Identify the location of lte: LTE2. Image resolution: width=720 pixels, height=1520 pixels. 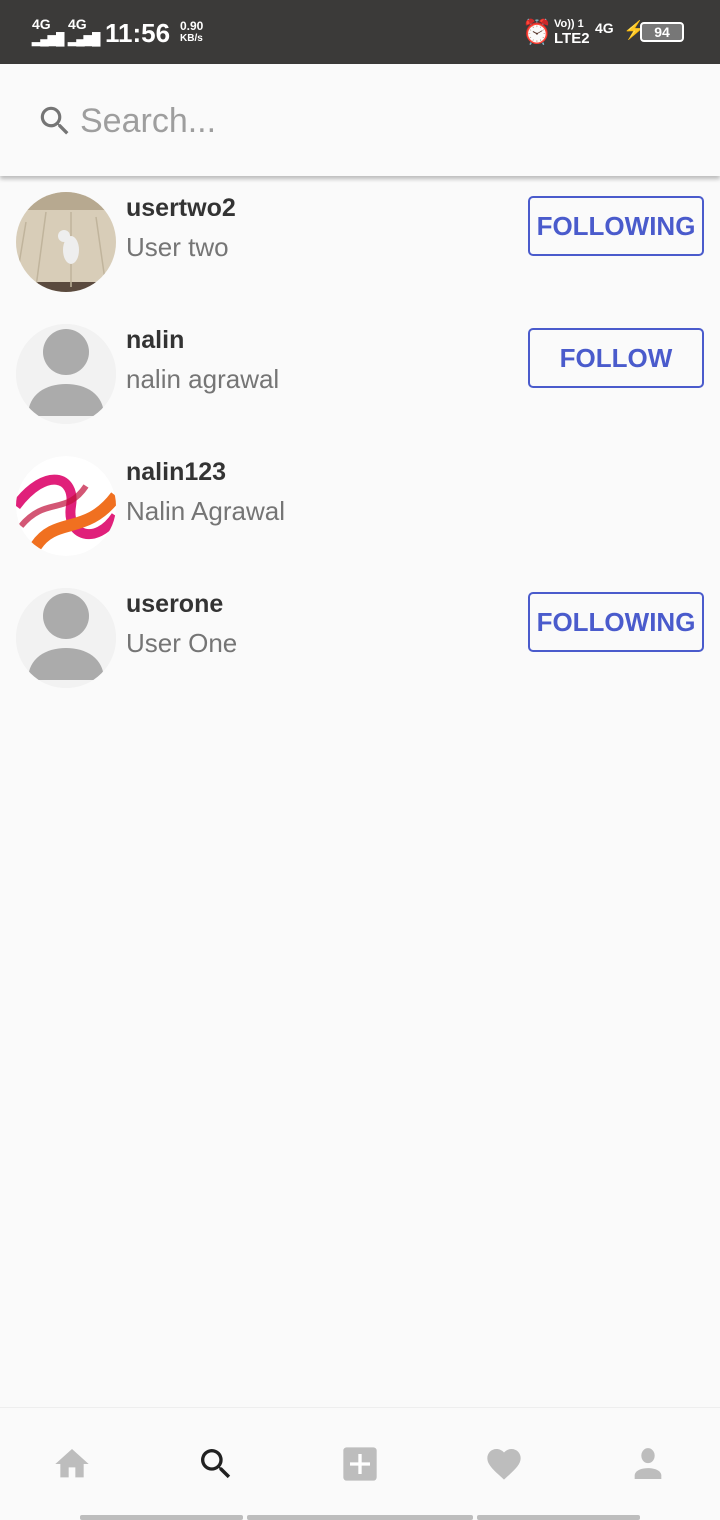
(572, 38).